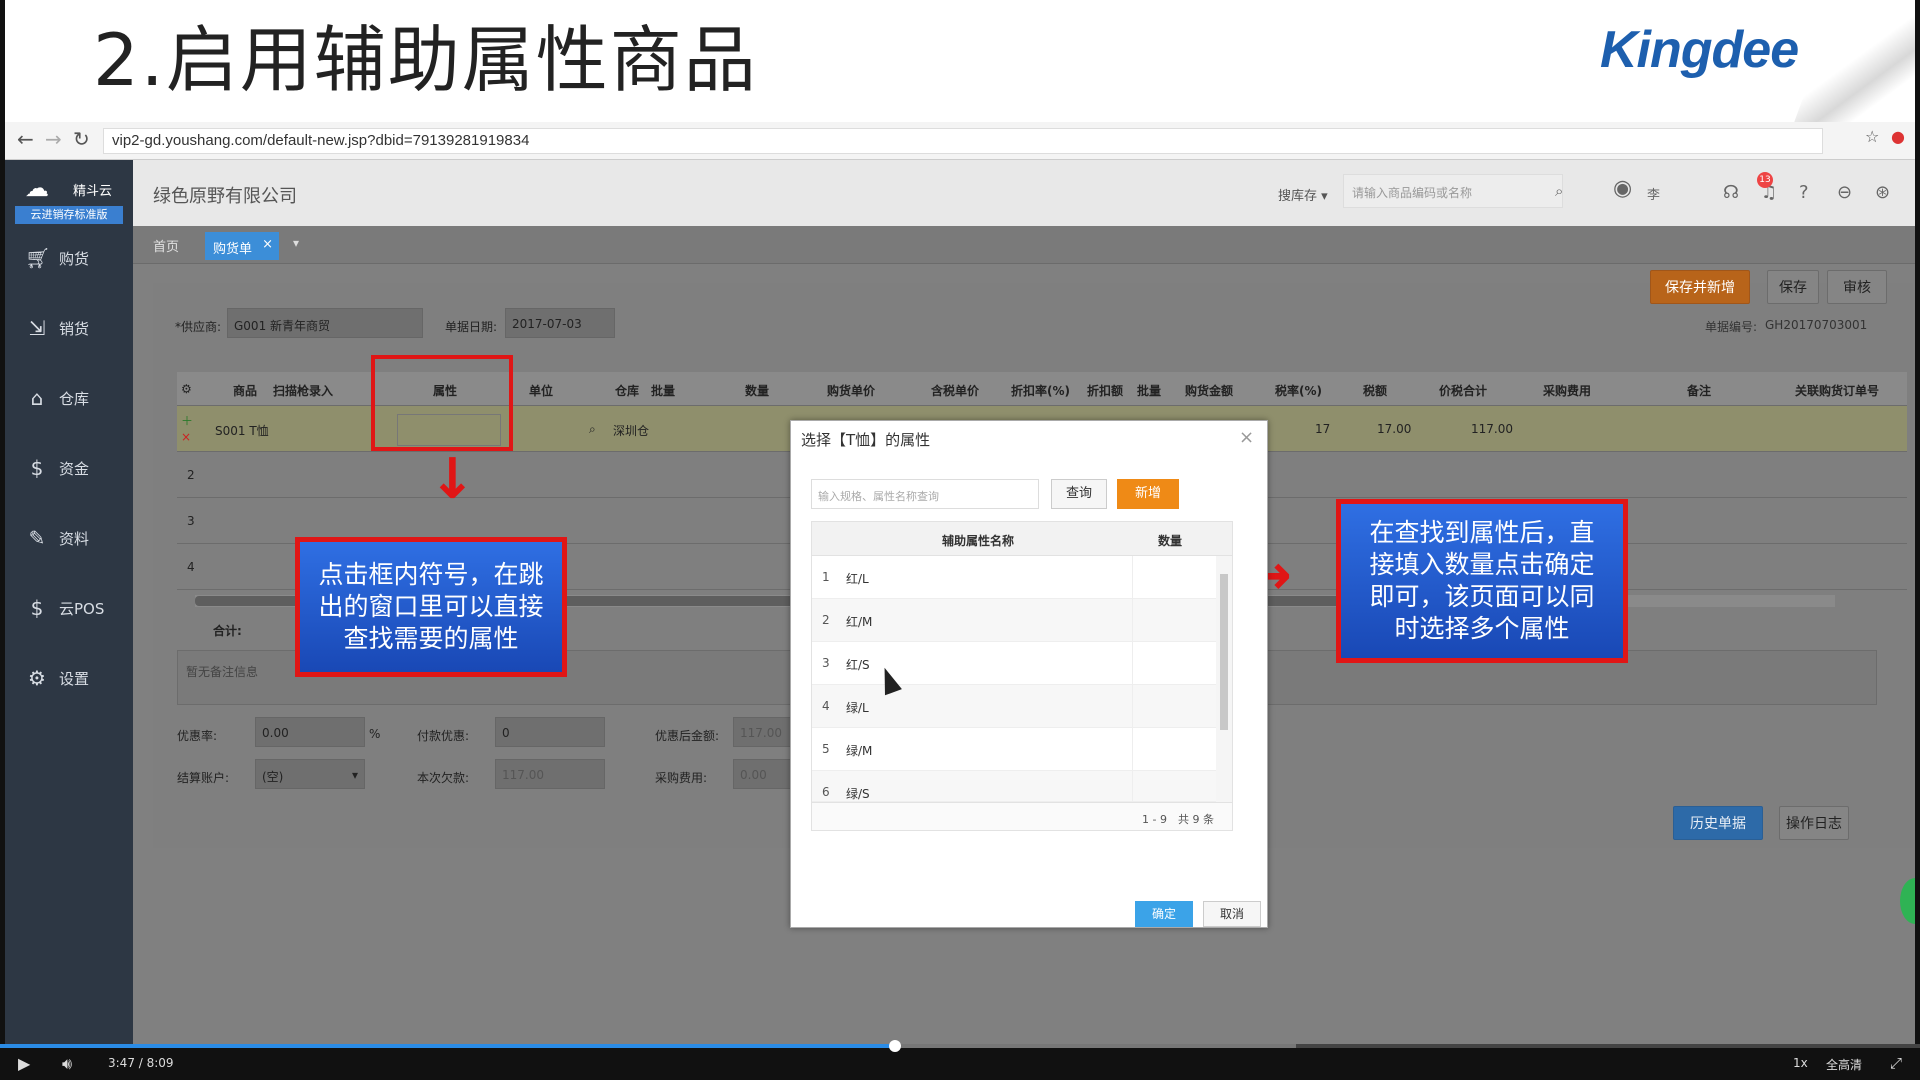  I want to click on arrow-down-icon: ↓, so click(452, 479).